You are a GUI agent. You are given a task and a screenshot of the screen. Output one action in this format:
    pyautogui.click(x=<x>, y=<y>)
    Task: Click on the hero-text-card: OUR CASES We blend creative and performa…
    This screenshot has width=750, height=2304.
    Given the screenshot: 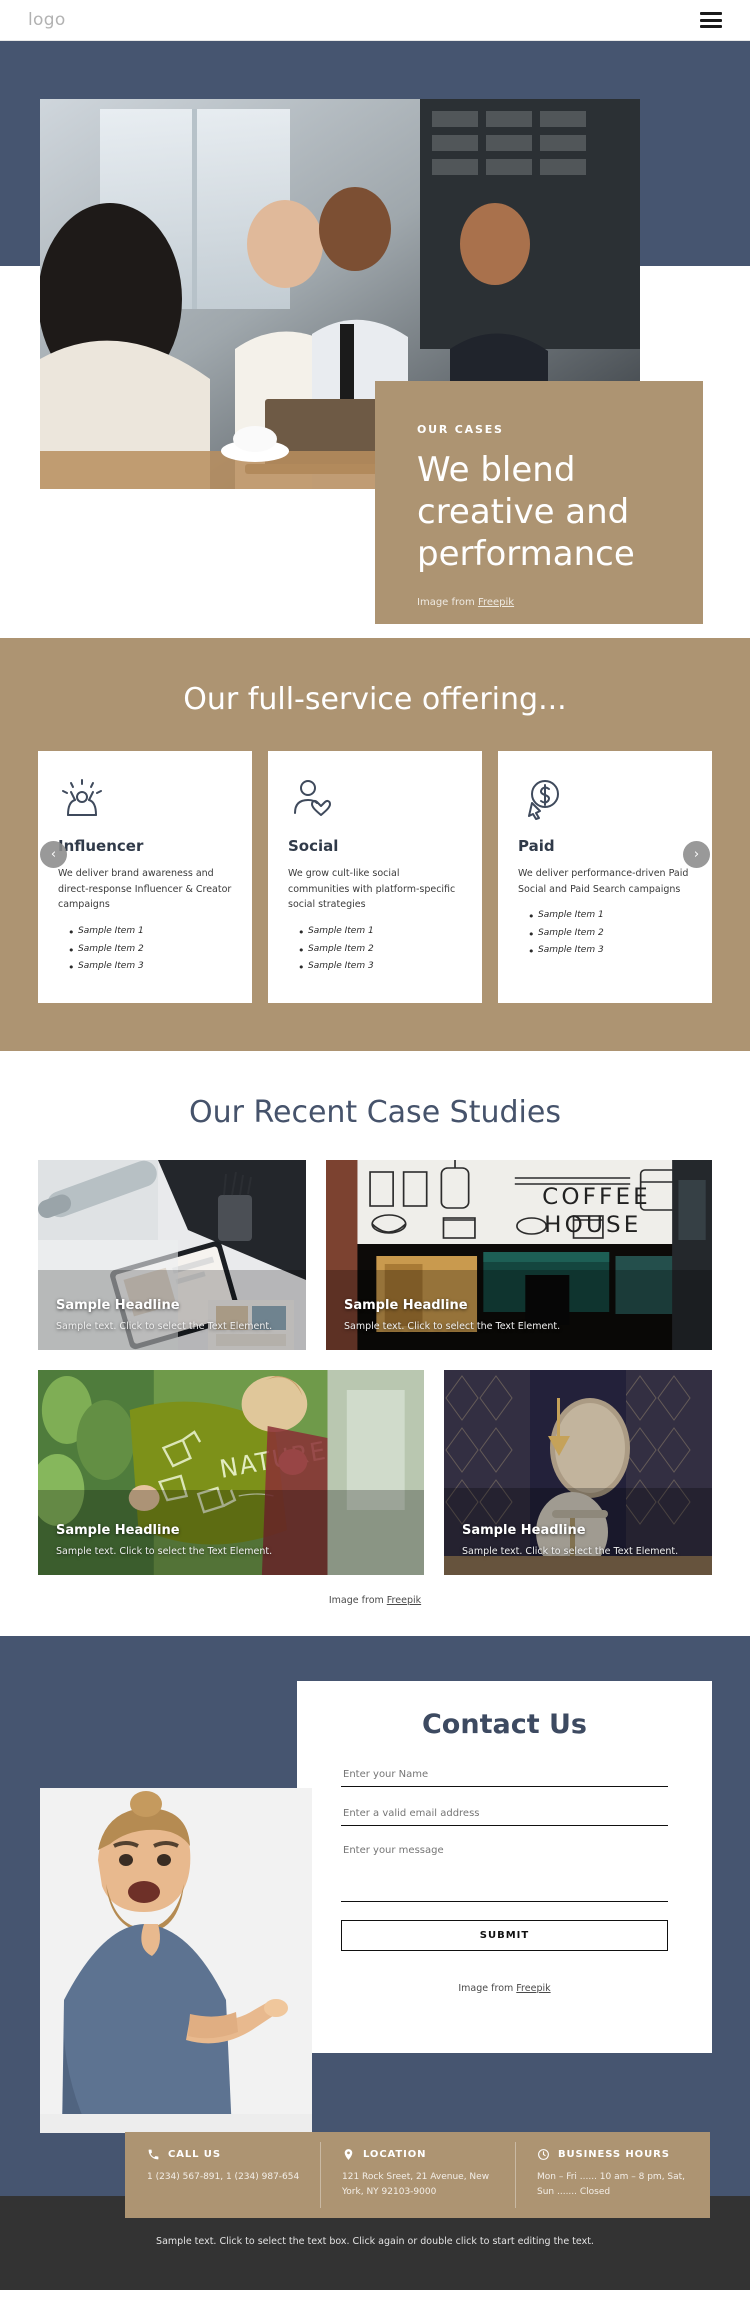 What is the action you would take?
    pyautogui.click(x=539, y=502)
    